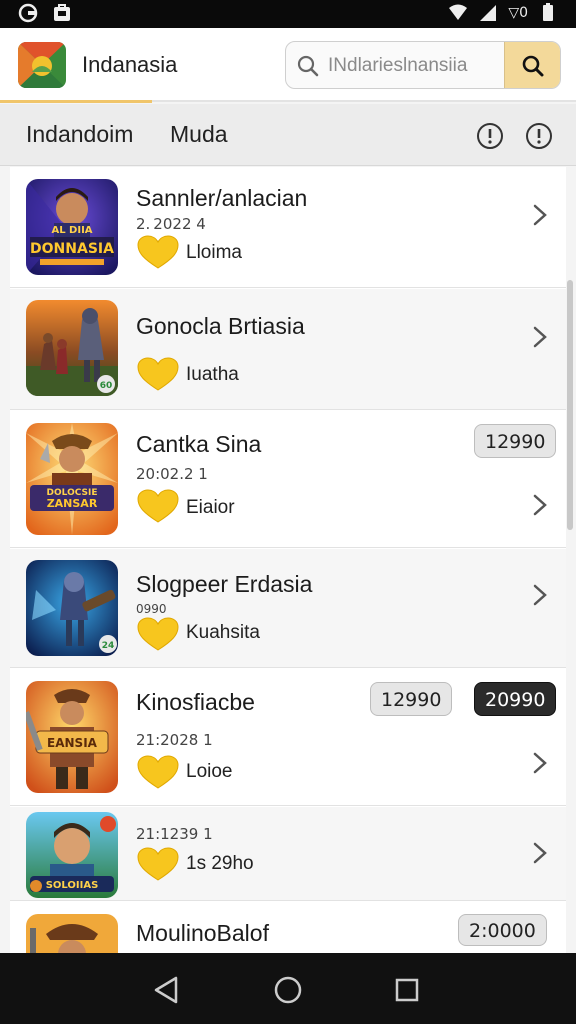 Image resolution: width=576 pixels, height=1024 pixels. What do you see at coordinates (548, 12) in the screenshot?
I see `battery-icon` at bounding box center [548, 12].